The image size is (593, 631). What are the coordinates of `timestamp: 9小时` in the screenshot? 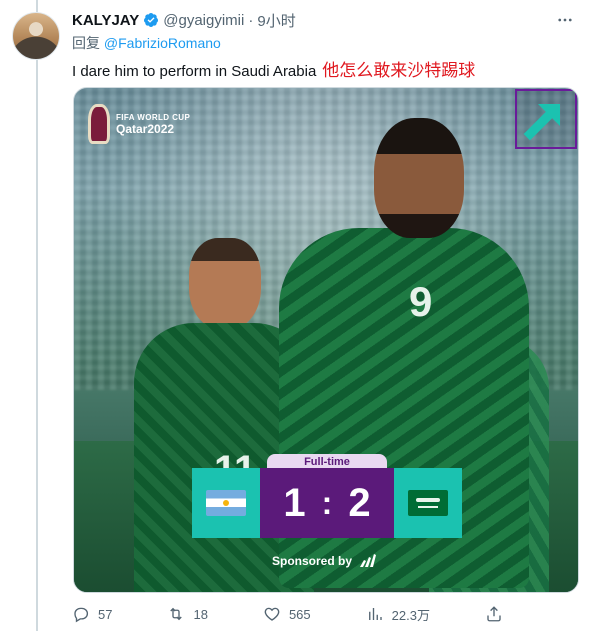 It's located at (276, 20).